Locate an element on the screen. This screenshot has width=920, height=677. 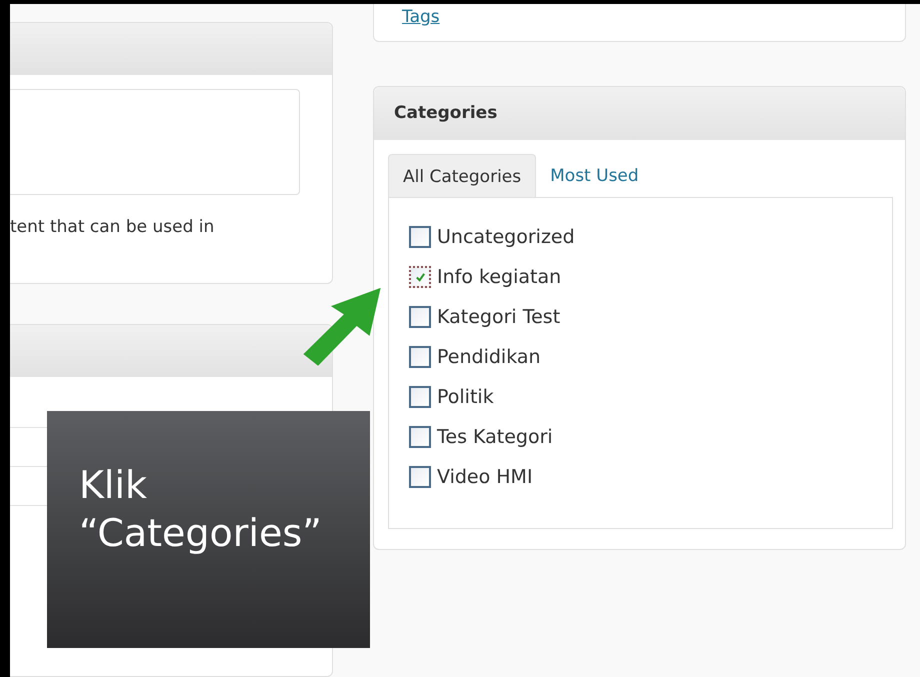
tags-link: Tags is located at coordinates (421, 17).